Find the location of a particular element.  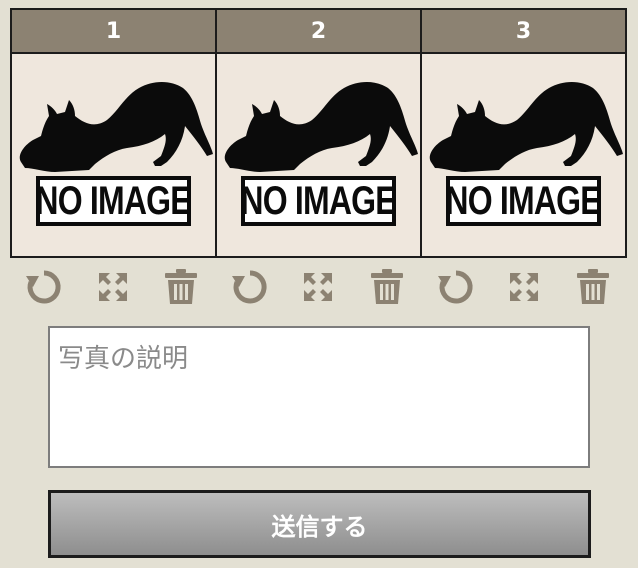

slot-number: 1 is located at coordinates (113, 32).